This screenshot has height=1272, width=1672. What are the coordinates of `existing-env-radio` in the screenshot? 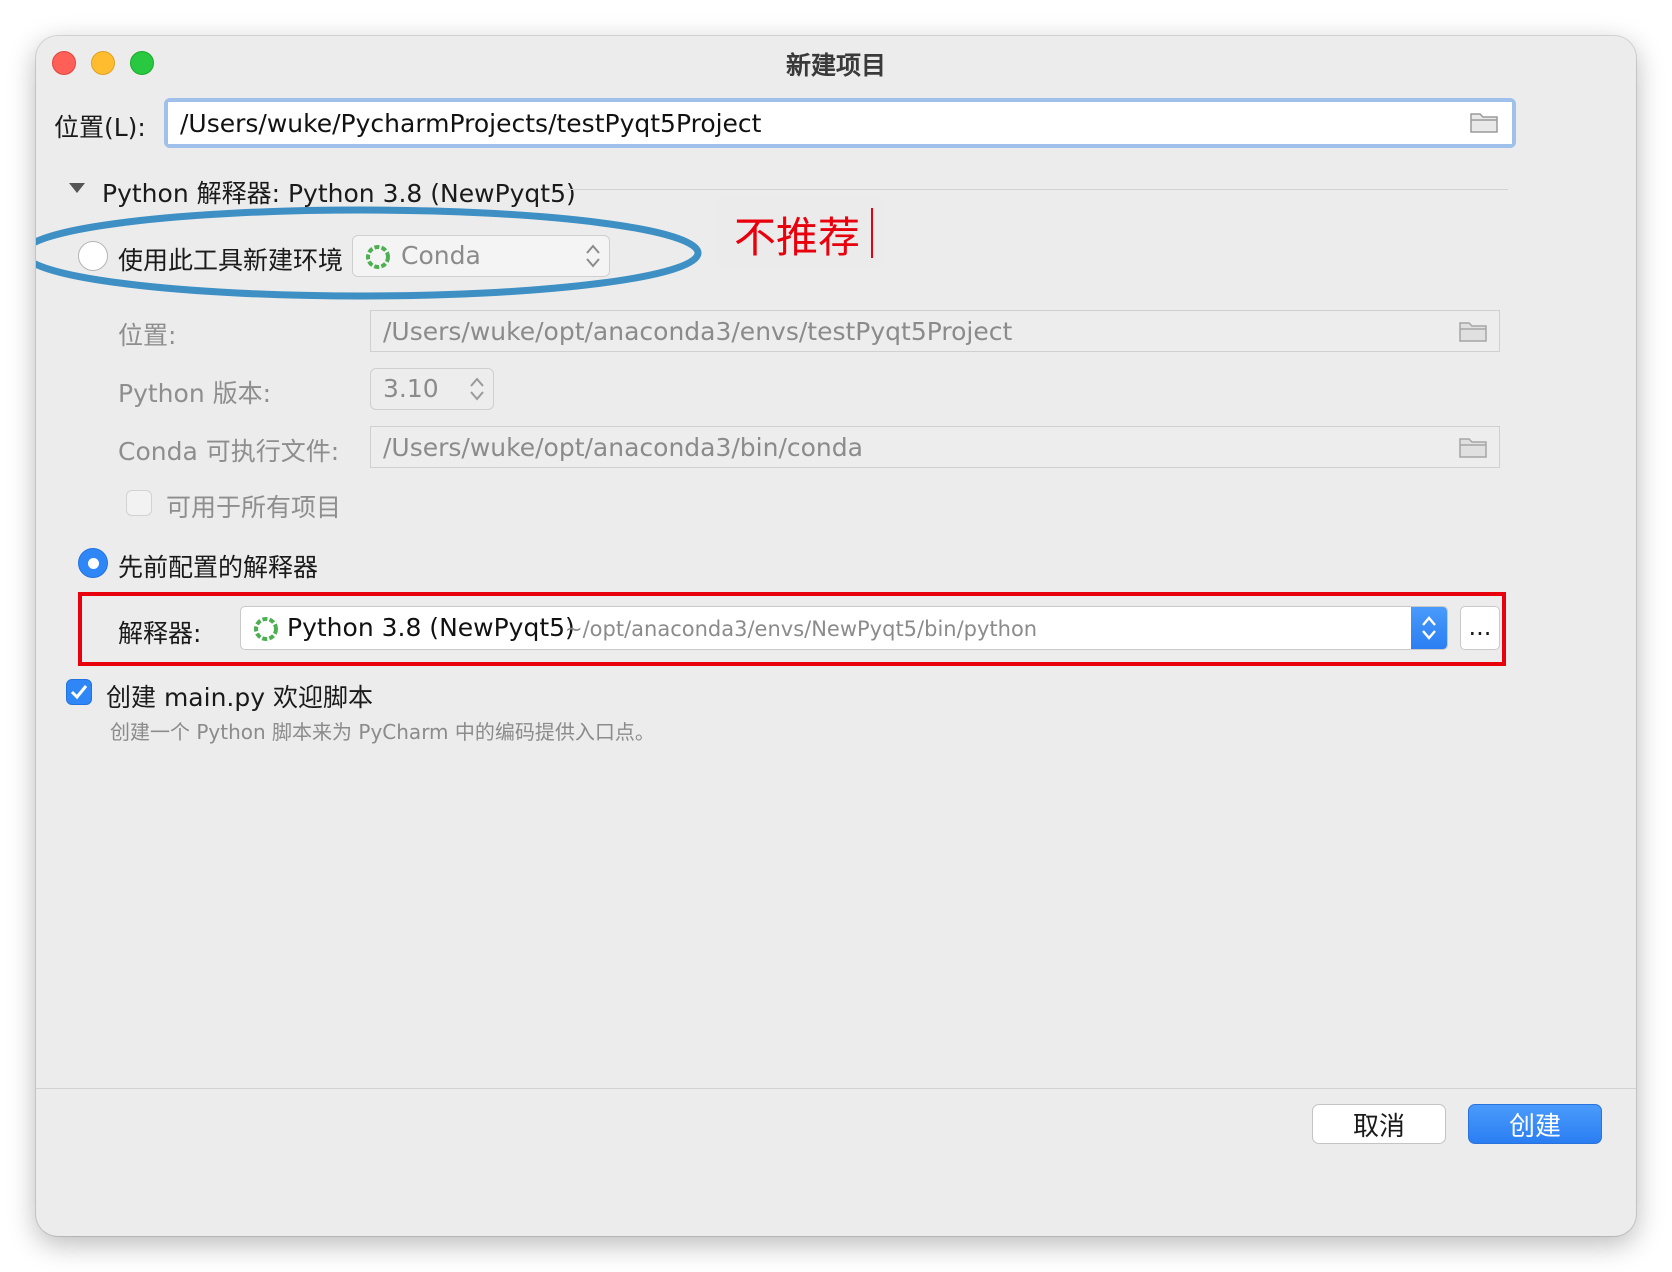 It's located at (93, 563).